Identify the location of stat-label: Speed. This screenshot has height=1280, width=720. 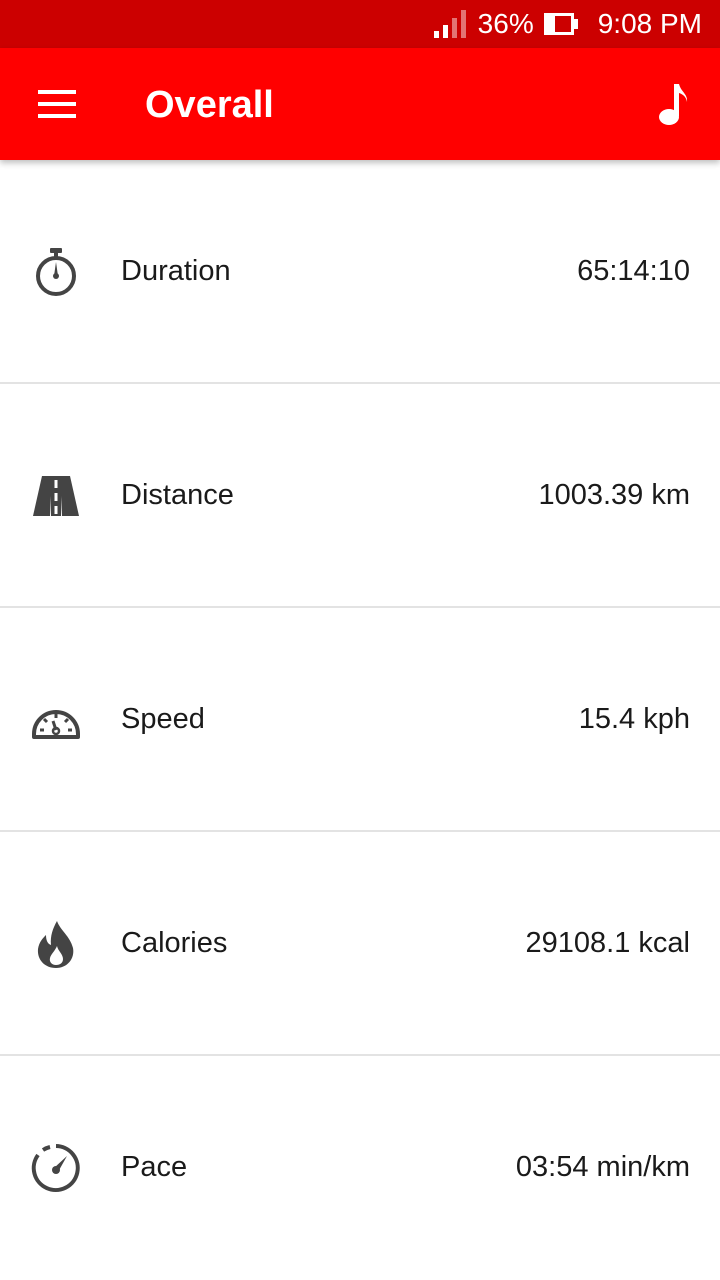
(163, 719).